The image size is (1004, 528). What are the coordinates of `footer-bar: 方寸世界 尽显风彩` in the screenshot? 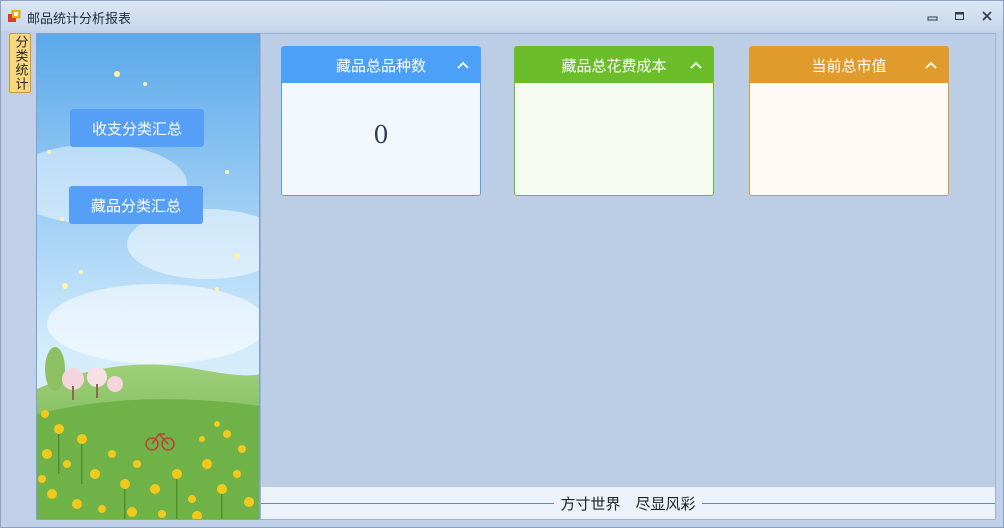 It's located at (628, 503).